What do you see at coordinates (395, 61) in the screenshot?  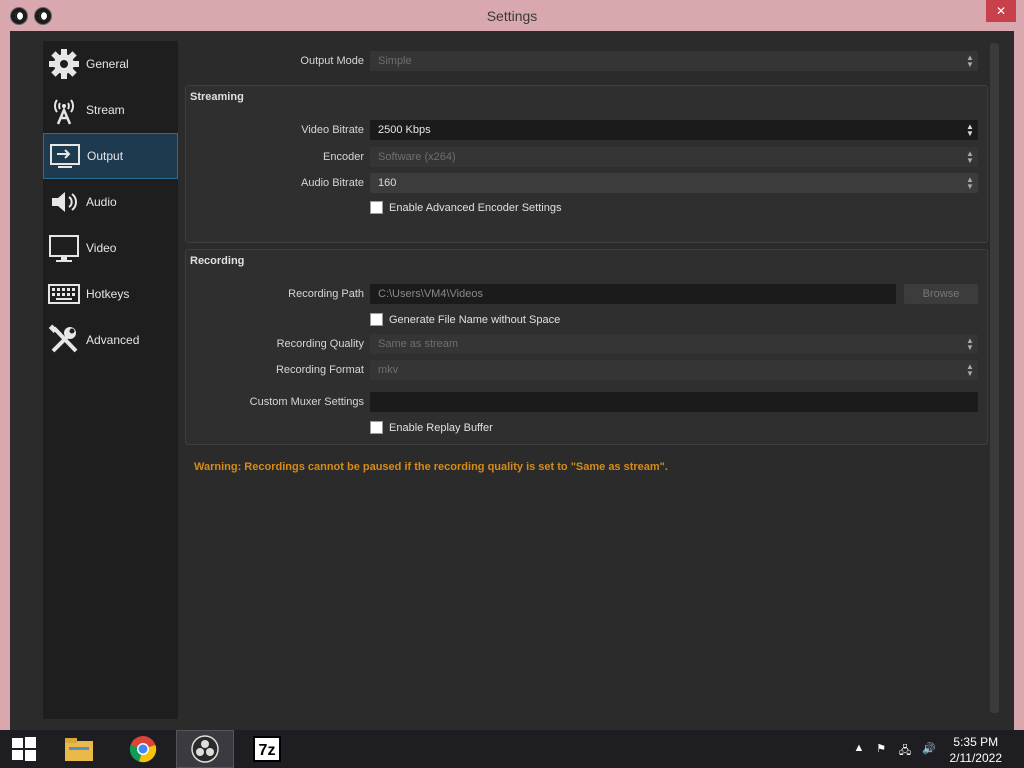 I see `output-mode-value: Simple` at bounding box center [395, 61].